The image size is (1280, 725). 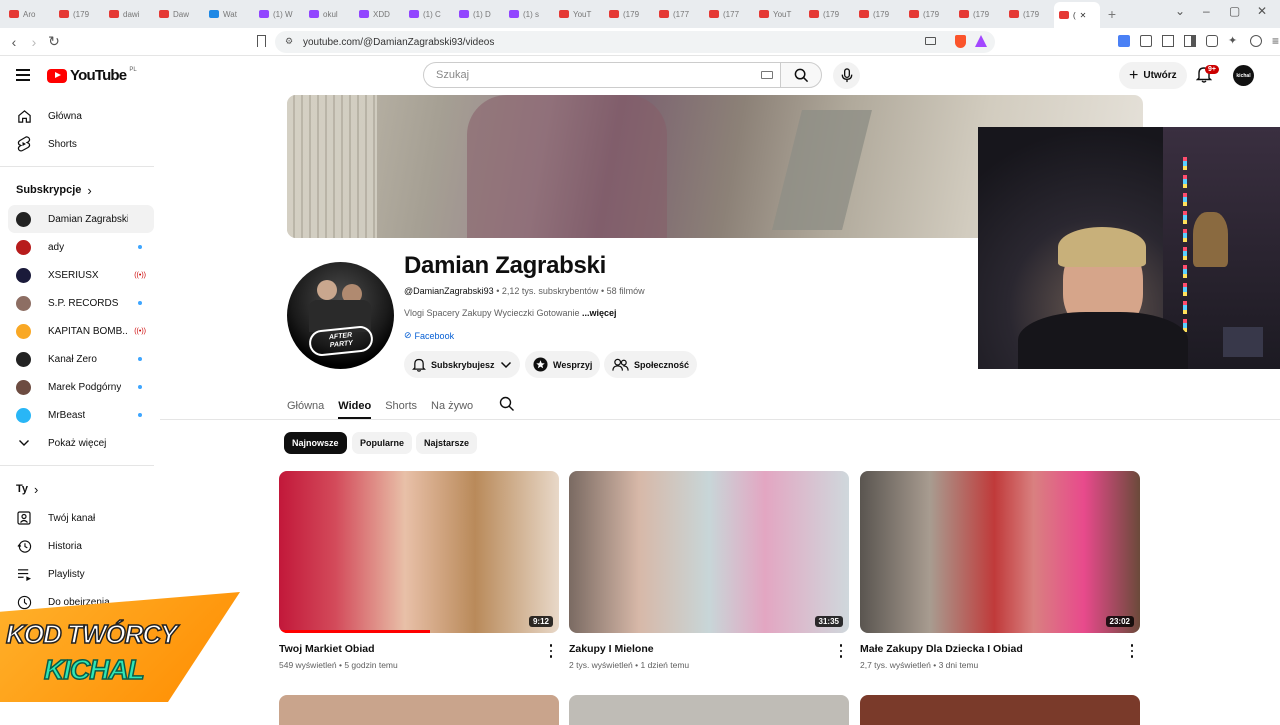 I want to click on support-button: Wesprzyj, so click(x=563, y=364).